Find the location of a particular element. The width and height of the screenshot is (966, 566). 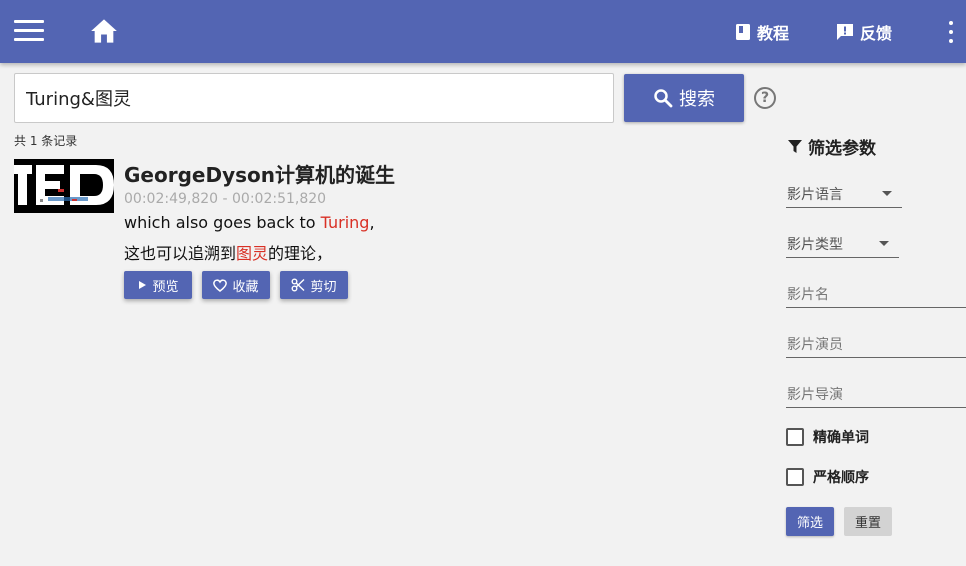

search-icon is located at coordinates (663, 98).